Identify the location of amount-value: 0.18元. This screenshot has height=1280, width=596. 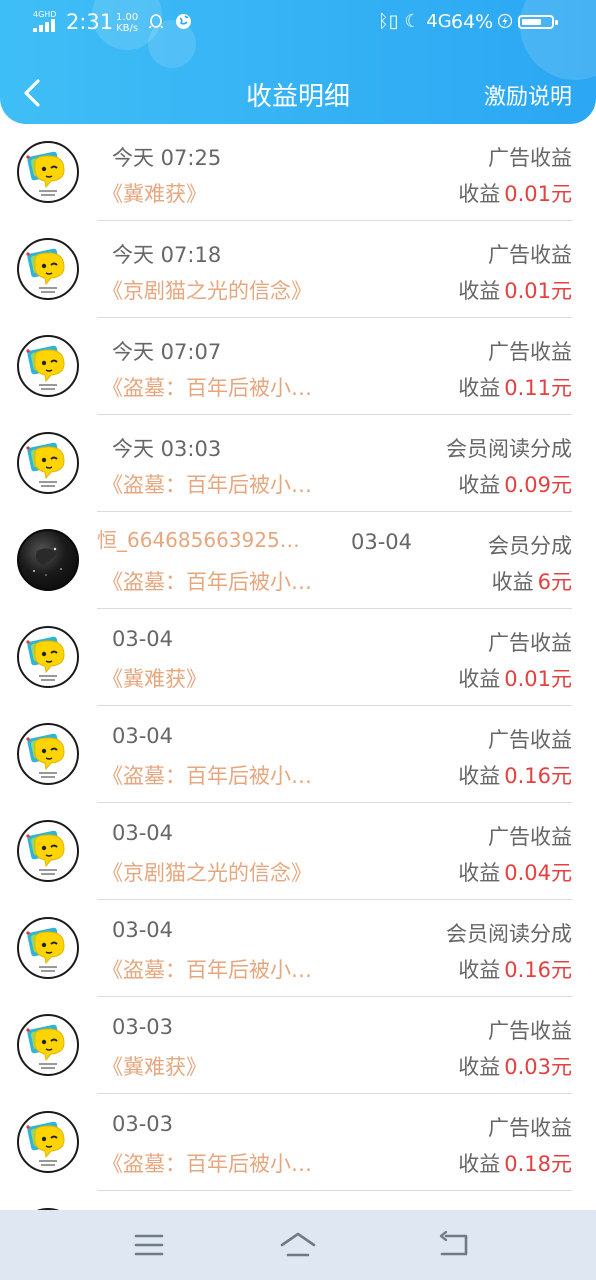
(538, 1164).